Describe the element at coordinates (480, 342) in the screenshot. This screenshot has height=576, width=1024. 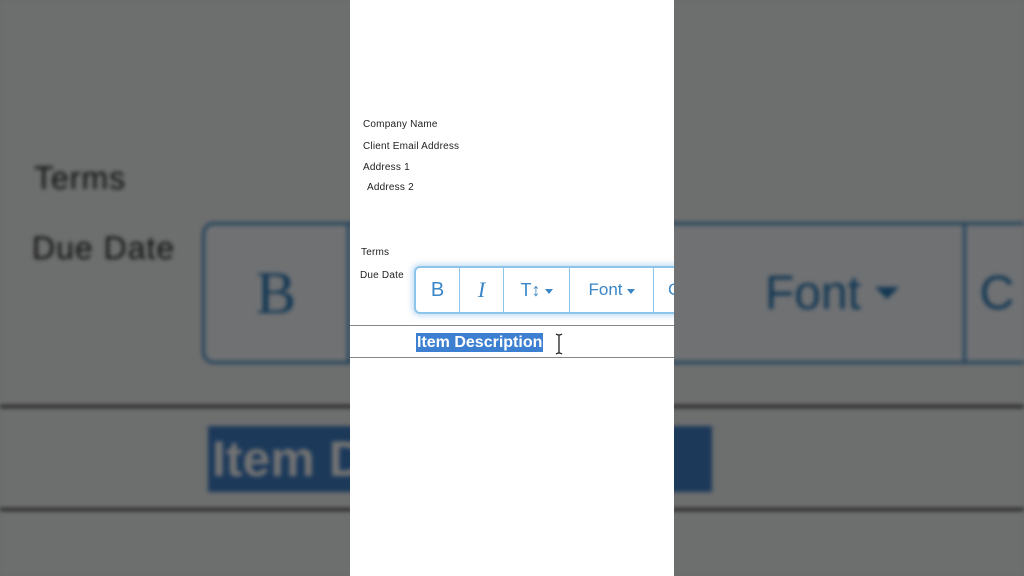
I see `item-description-cell: Item Description` at that location.